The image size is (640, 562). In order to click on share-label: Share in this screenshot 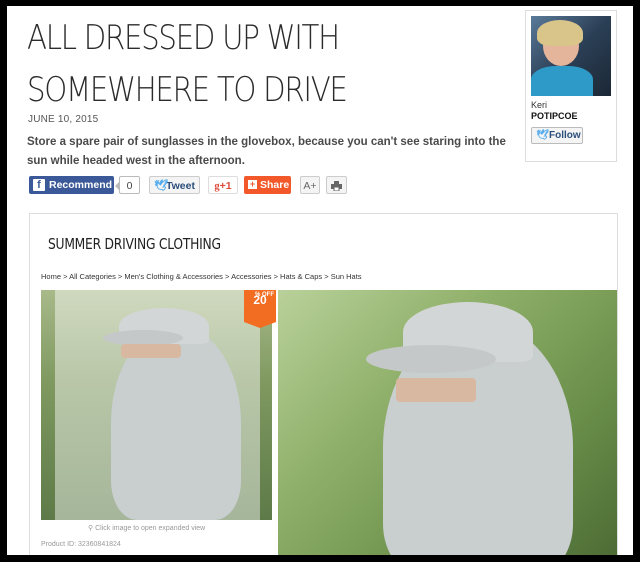, I will do `click(275, 185)`.